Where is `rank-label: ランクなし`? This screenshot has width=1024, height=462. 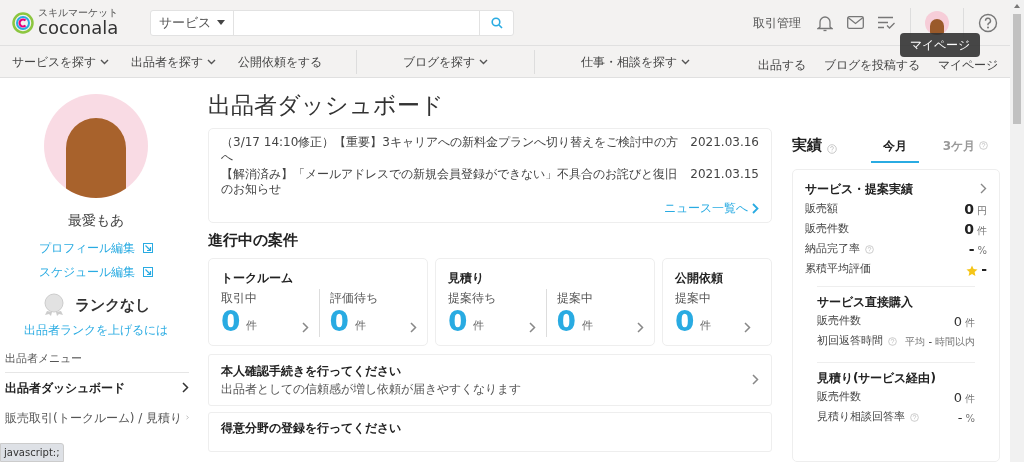 rank-label: ランクなし is located at coordinates (112, 305).